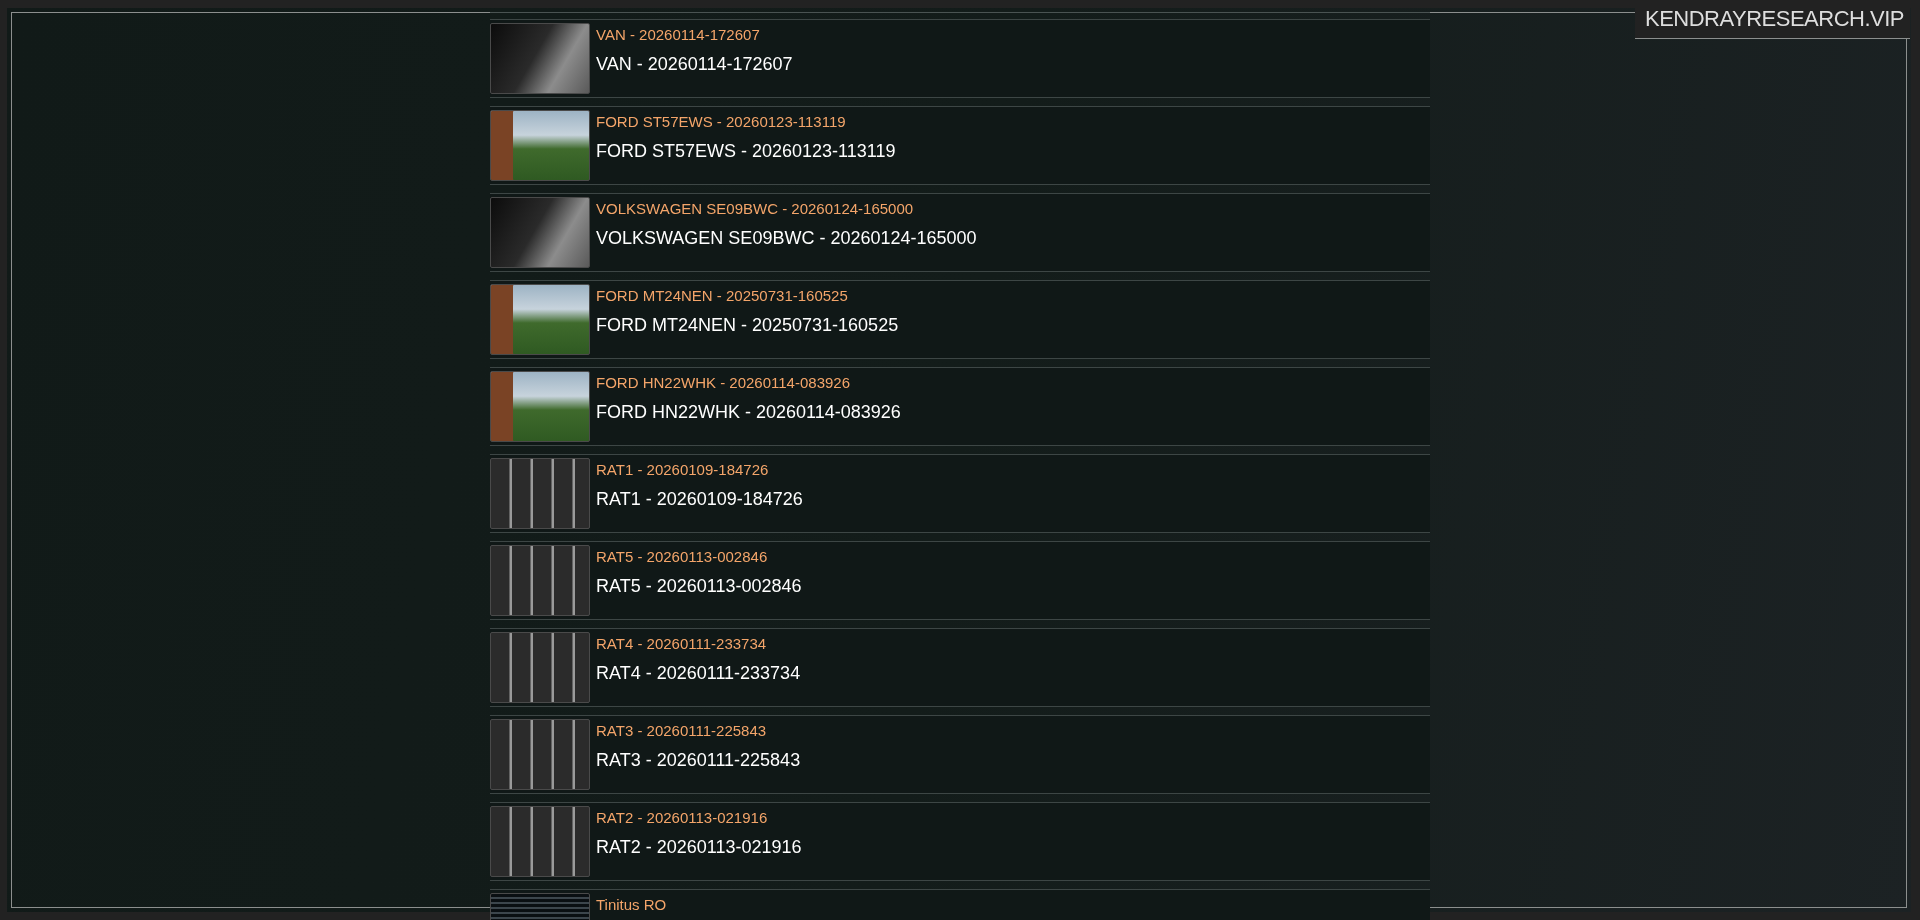  I want to click on recording-name: VAN - 20260114-172607, so click(694, 64).